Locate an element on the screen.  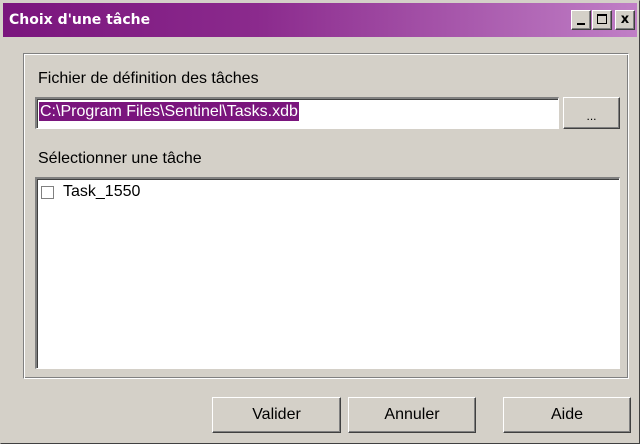
title-bar: Choix d'une tâche x is located at coordinates (320, 20).